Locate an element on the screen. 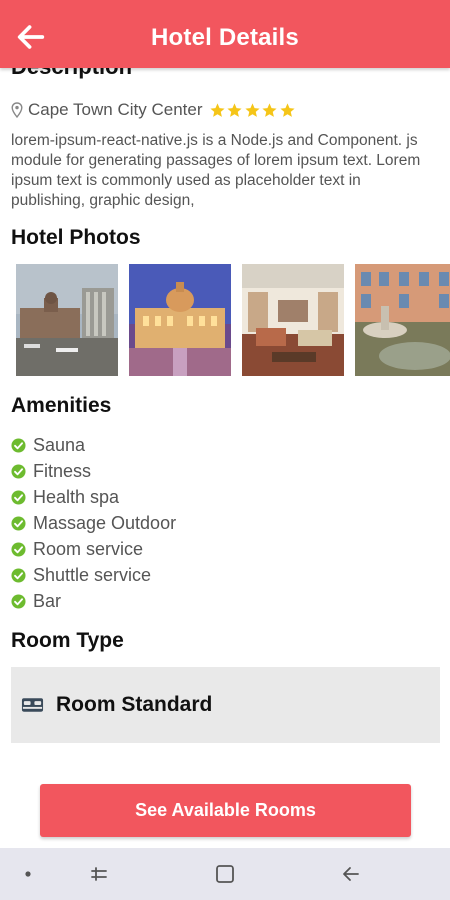  system-nav-bar is located at coordinates (225, 874).